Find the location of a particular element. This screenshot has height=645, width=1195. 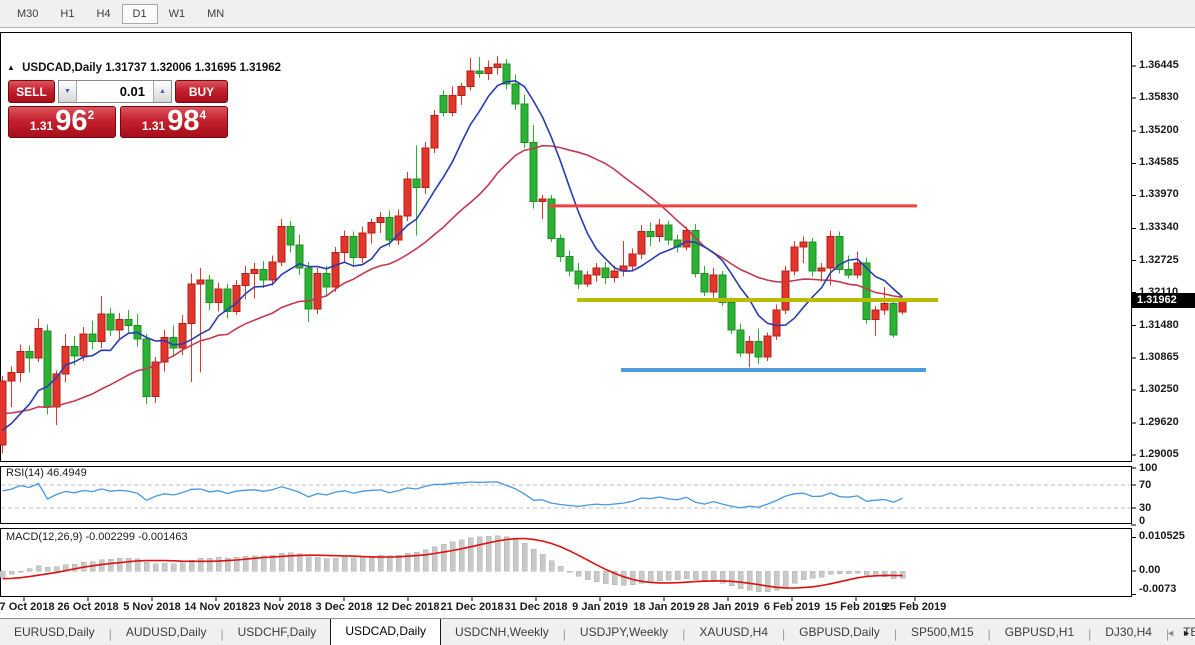

symbol-tab-gbpusd: GBPUSD,H1 is located at coordinates (1039, 632).